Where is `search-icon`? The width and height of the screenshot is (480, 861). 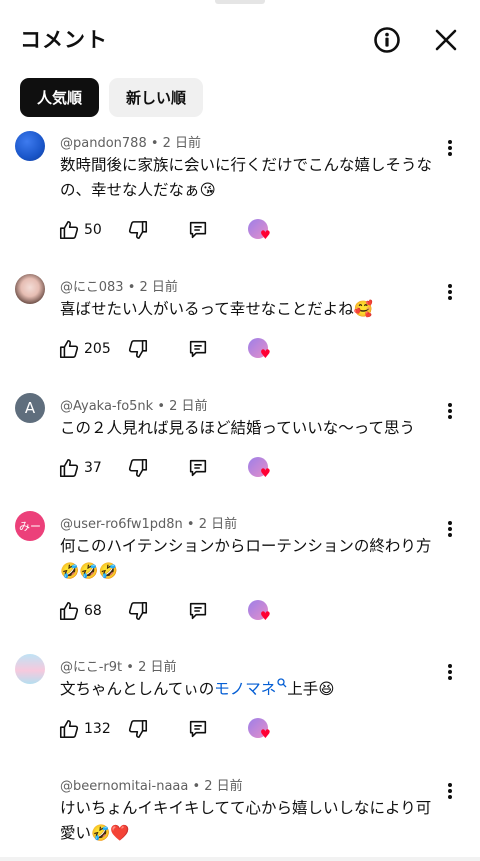 search-icon is located at coordinates (282, 683).